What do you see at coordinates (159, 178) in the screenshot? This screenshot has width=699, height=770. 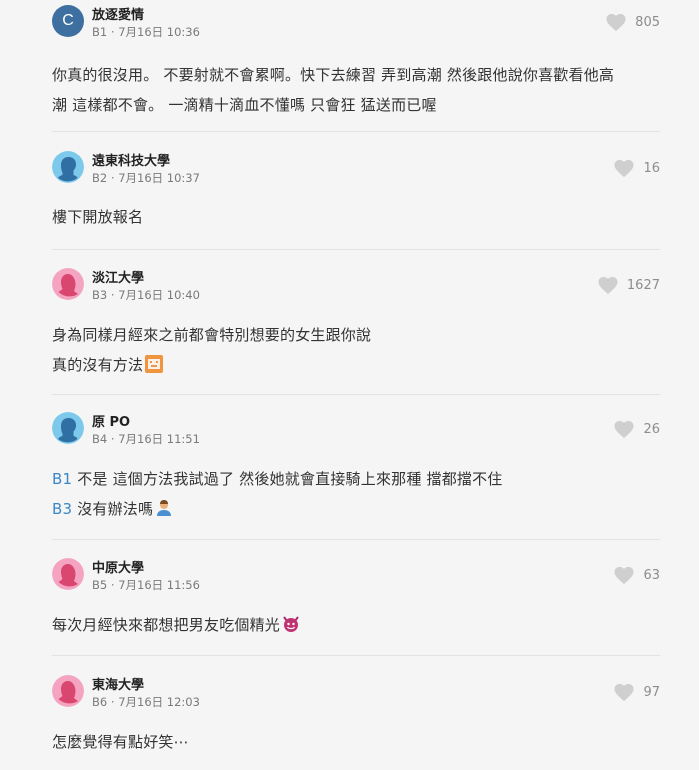 I see `post-date: 7月16日 10:37` at bounding box center [159, 178].